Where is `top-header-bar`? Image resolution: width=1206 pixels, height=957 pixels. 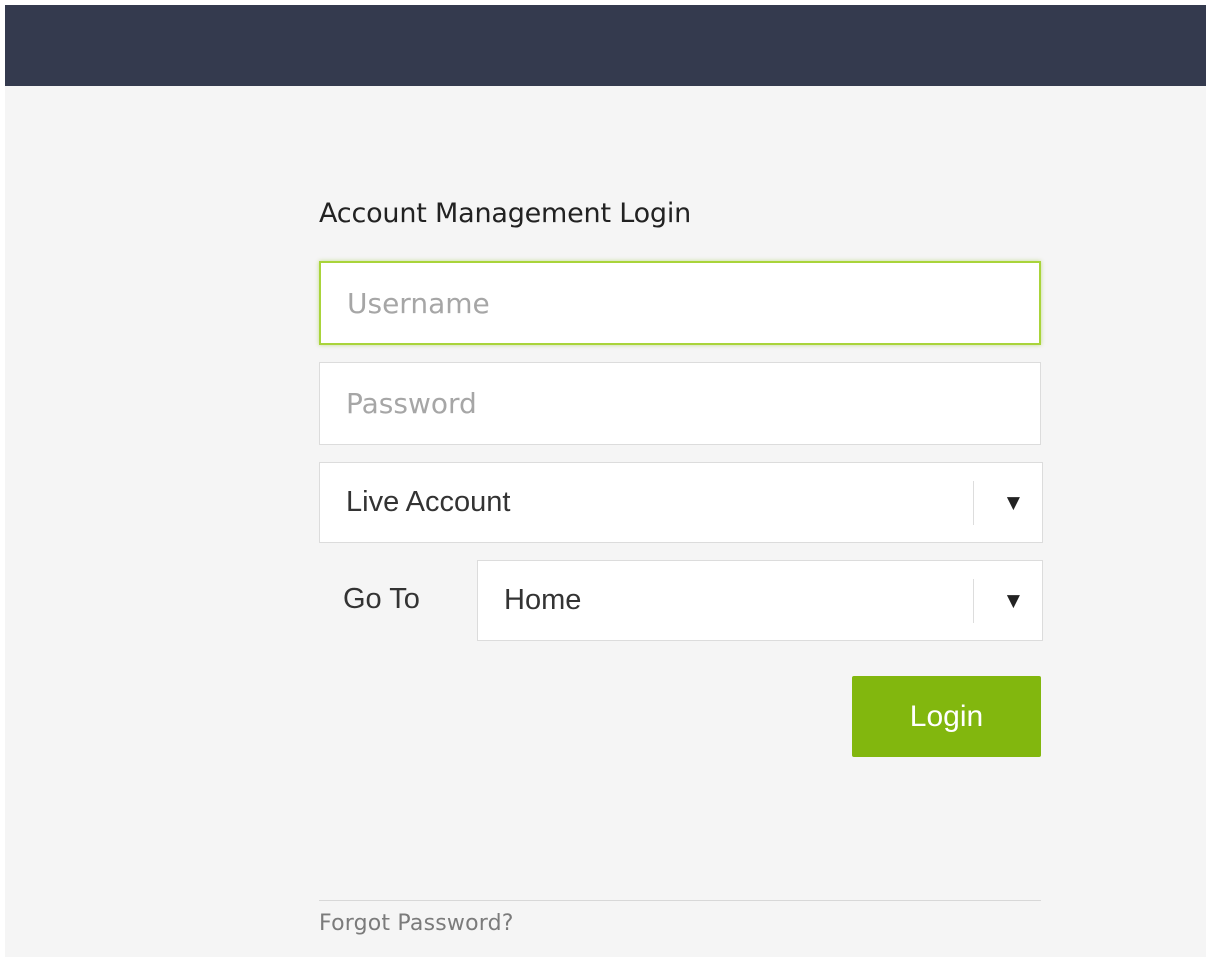 top-header-bar is located at coordinates (605, 45).